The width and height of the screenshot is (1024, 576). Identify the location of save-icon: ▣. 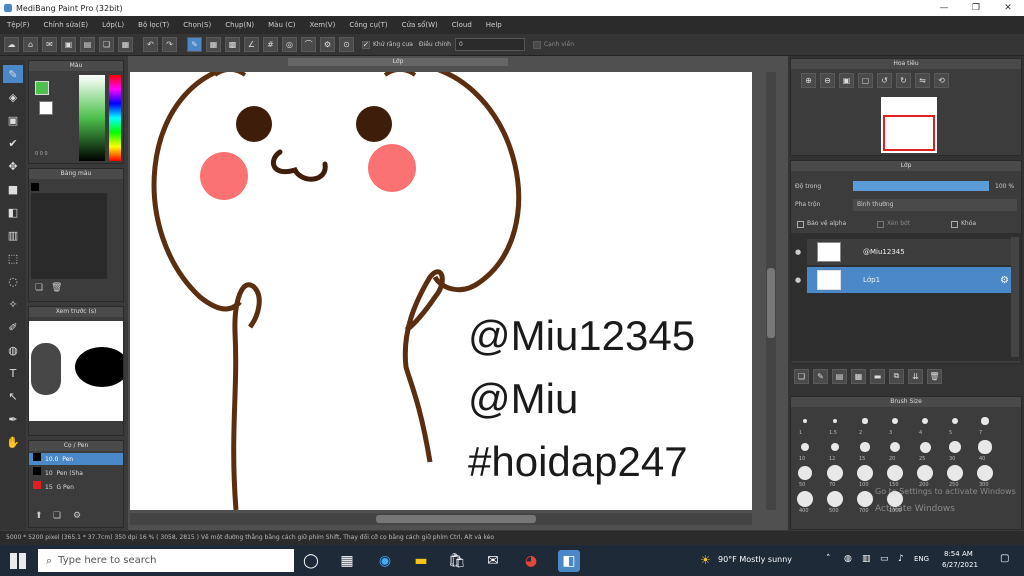
(68, 44).